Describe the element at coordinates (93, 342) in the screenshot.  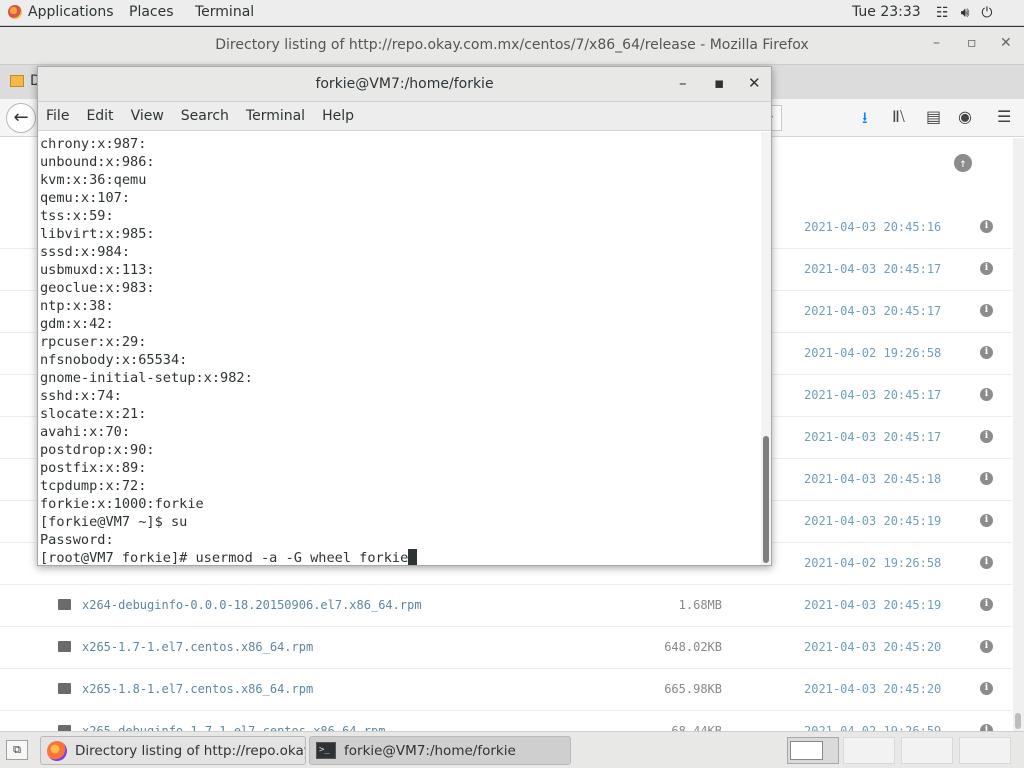
I see `terminal-line-text: rpcuser:x:29:` at that location.